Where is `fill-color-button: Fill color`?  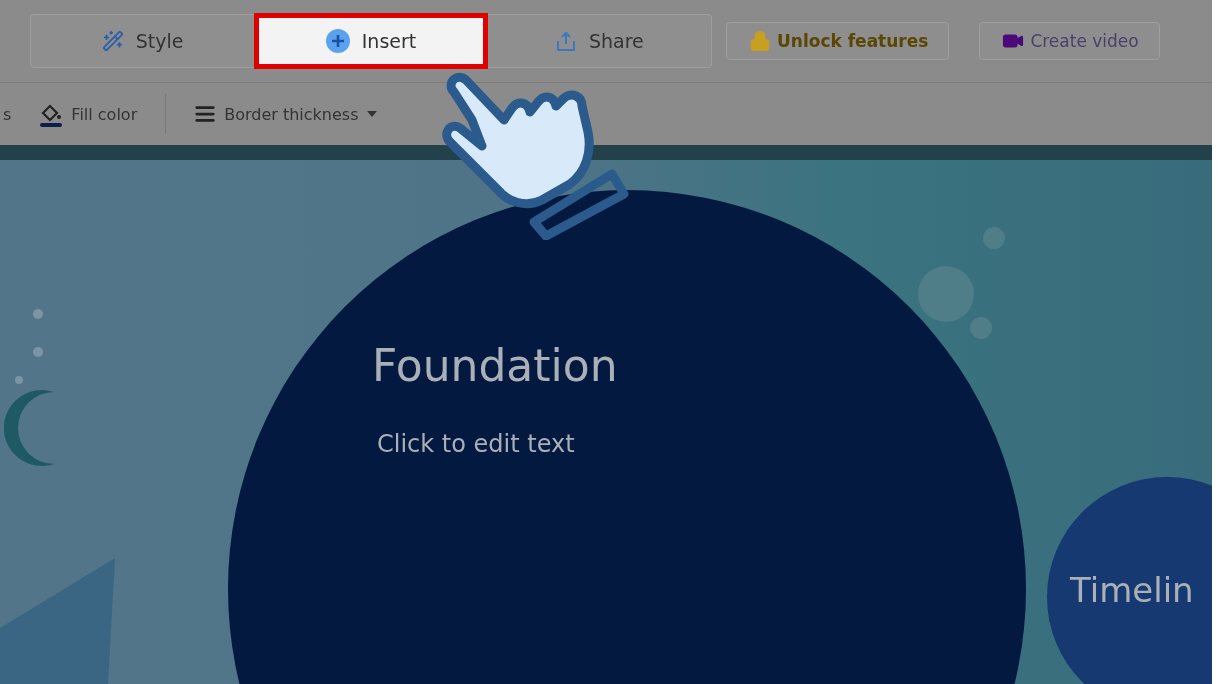
fill-color-button: Fill color is located at coordinates (88, 114).